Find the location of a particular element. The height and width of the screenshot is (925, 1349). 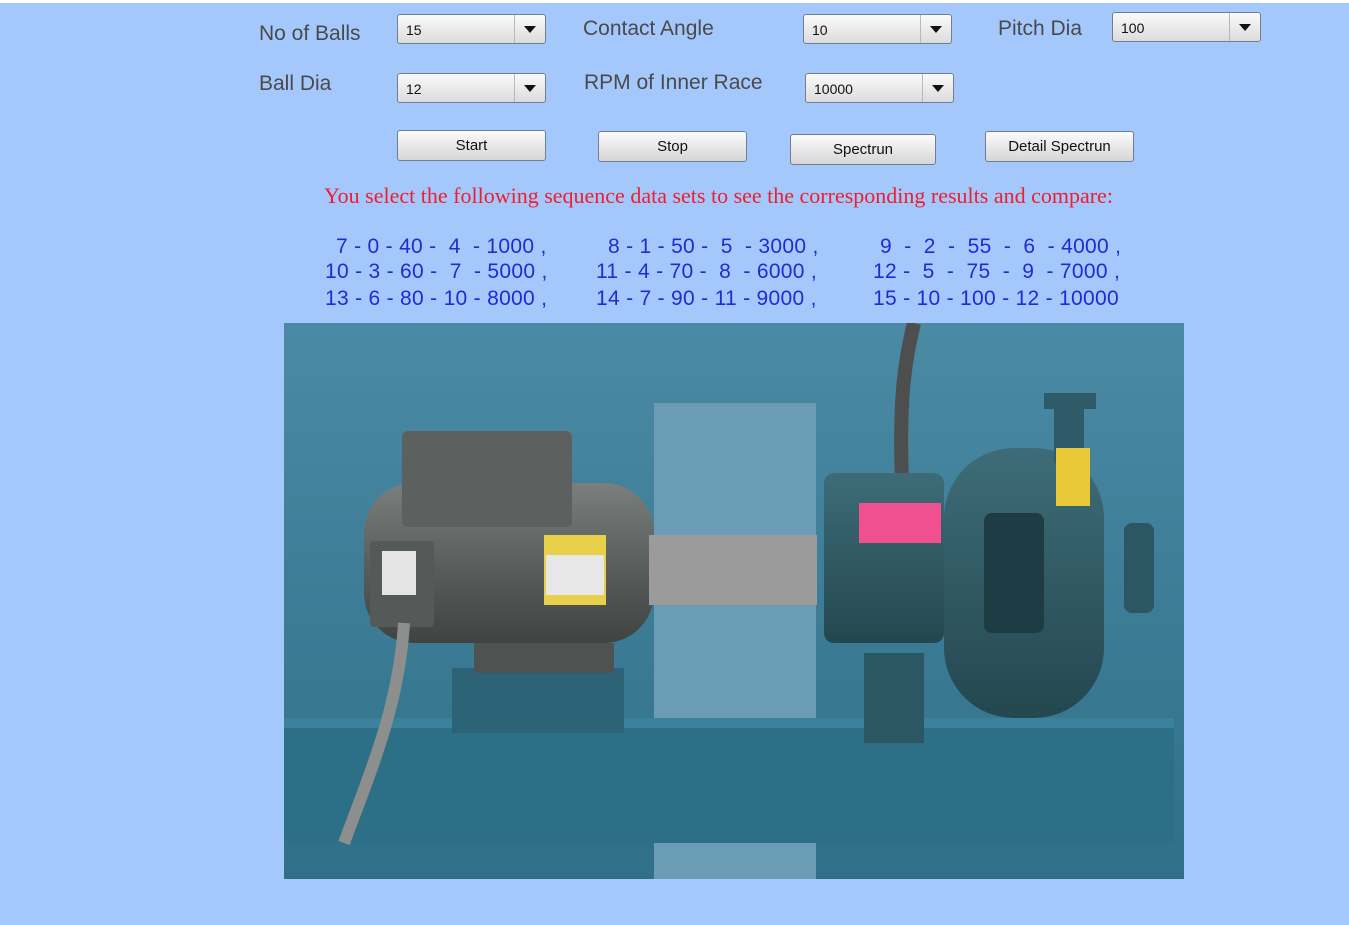

pitch-dia-label: Pitch Dia is located at coordinates (1040, 28).